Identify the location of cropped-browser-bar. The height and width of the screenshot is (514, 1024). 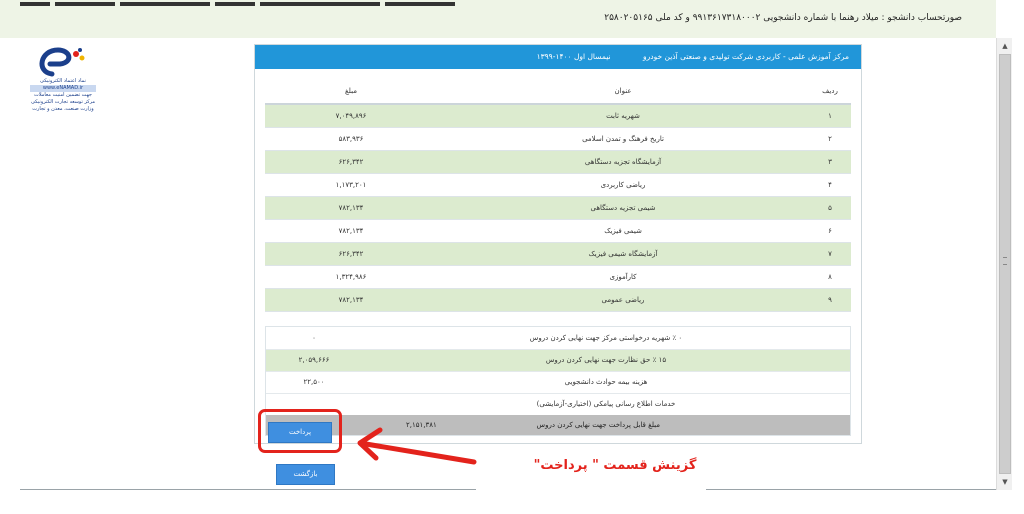
(270, 6).